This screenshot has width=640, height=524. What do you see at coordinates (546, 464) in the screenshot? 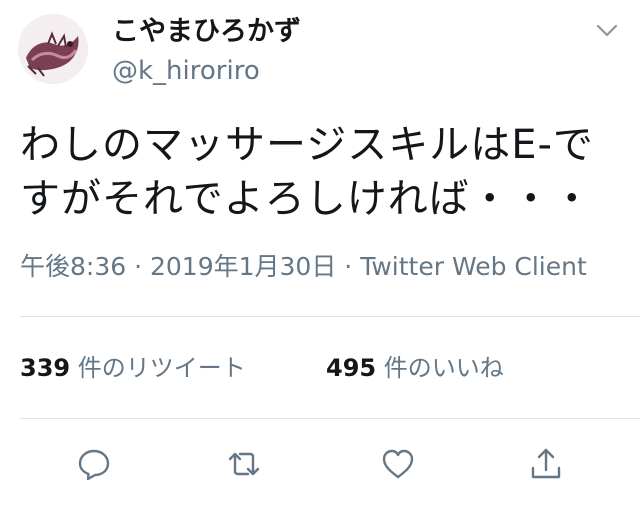
I see `share-icon` at bounding box center [546, 464].